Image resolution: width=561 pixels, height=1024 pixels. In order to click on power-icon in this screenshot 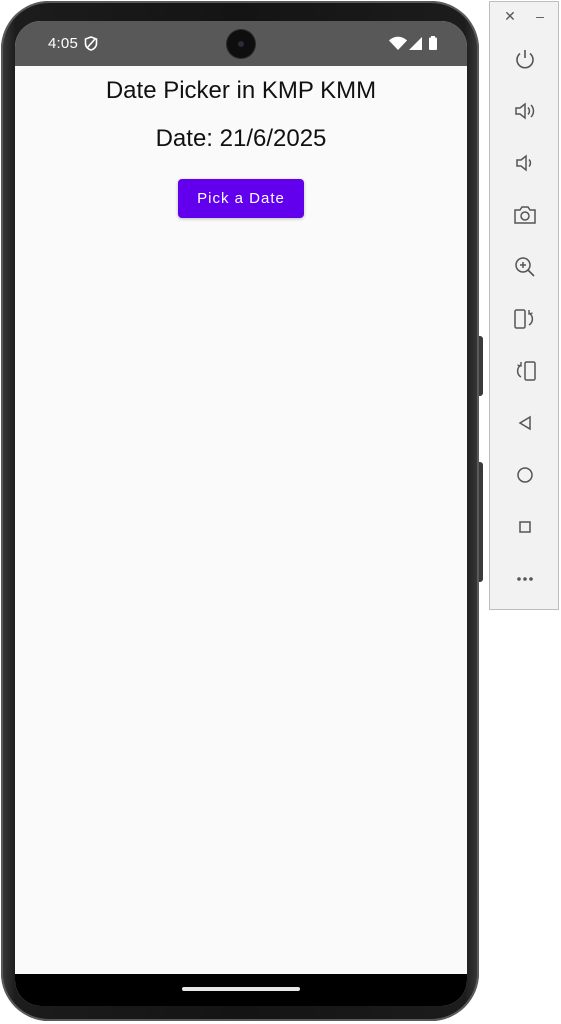, I will do `click(525, 59)`.